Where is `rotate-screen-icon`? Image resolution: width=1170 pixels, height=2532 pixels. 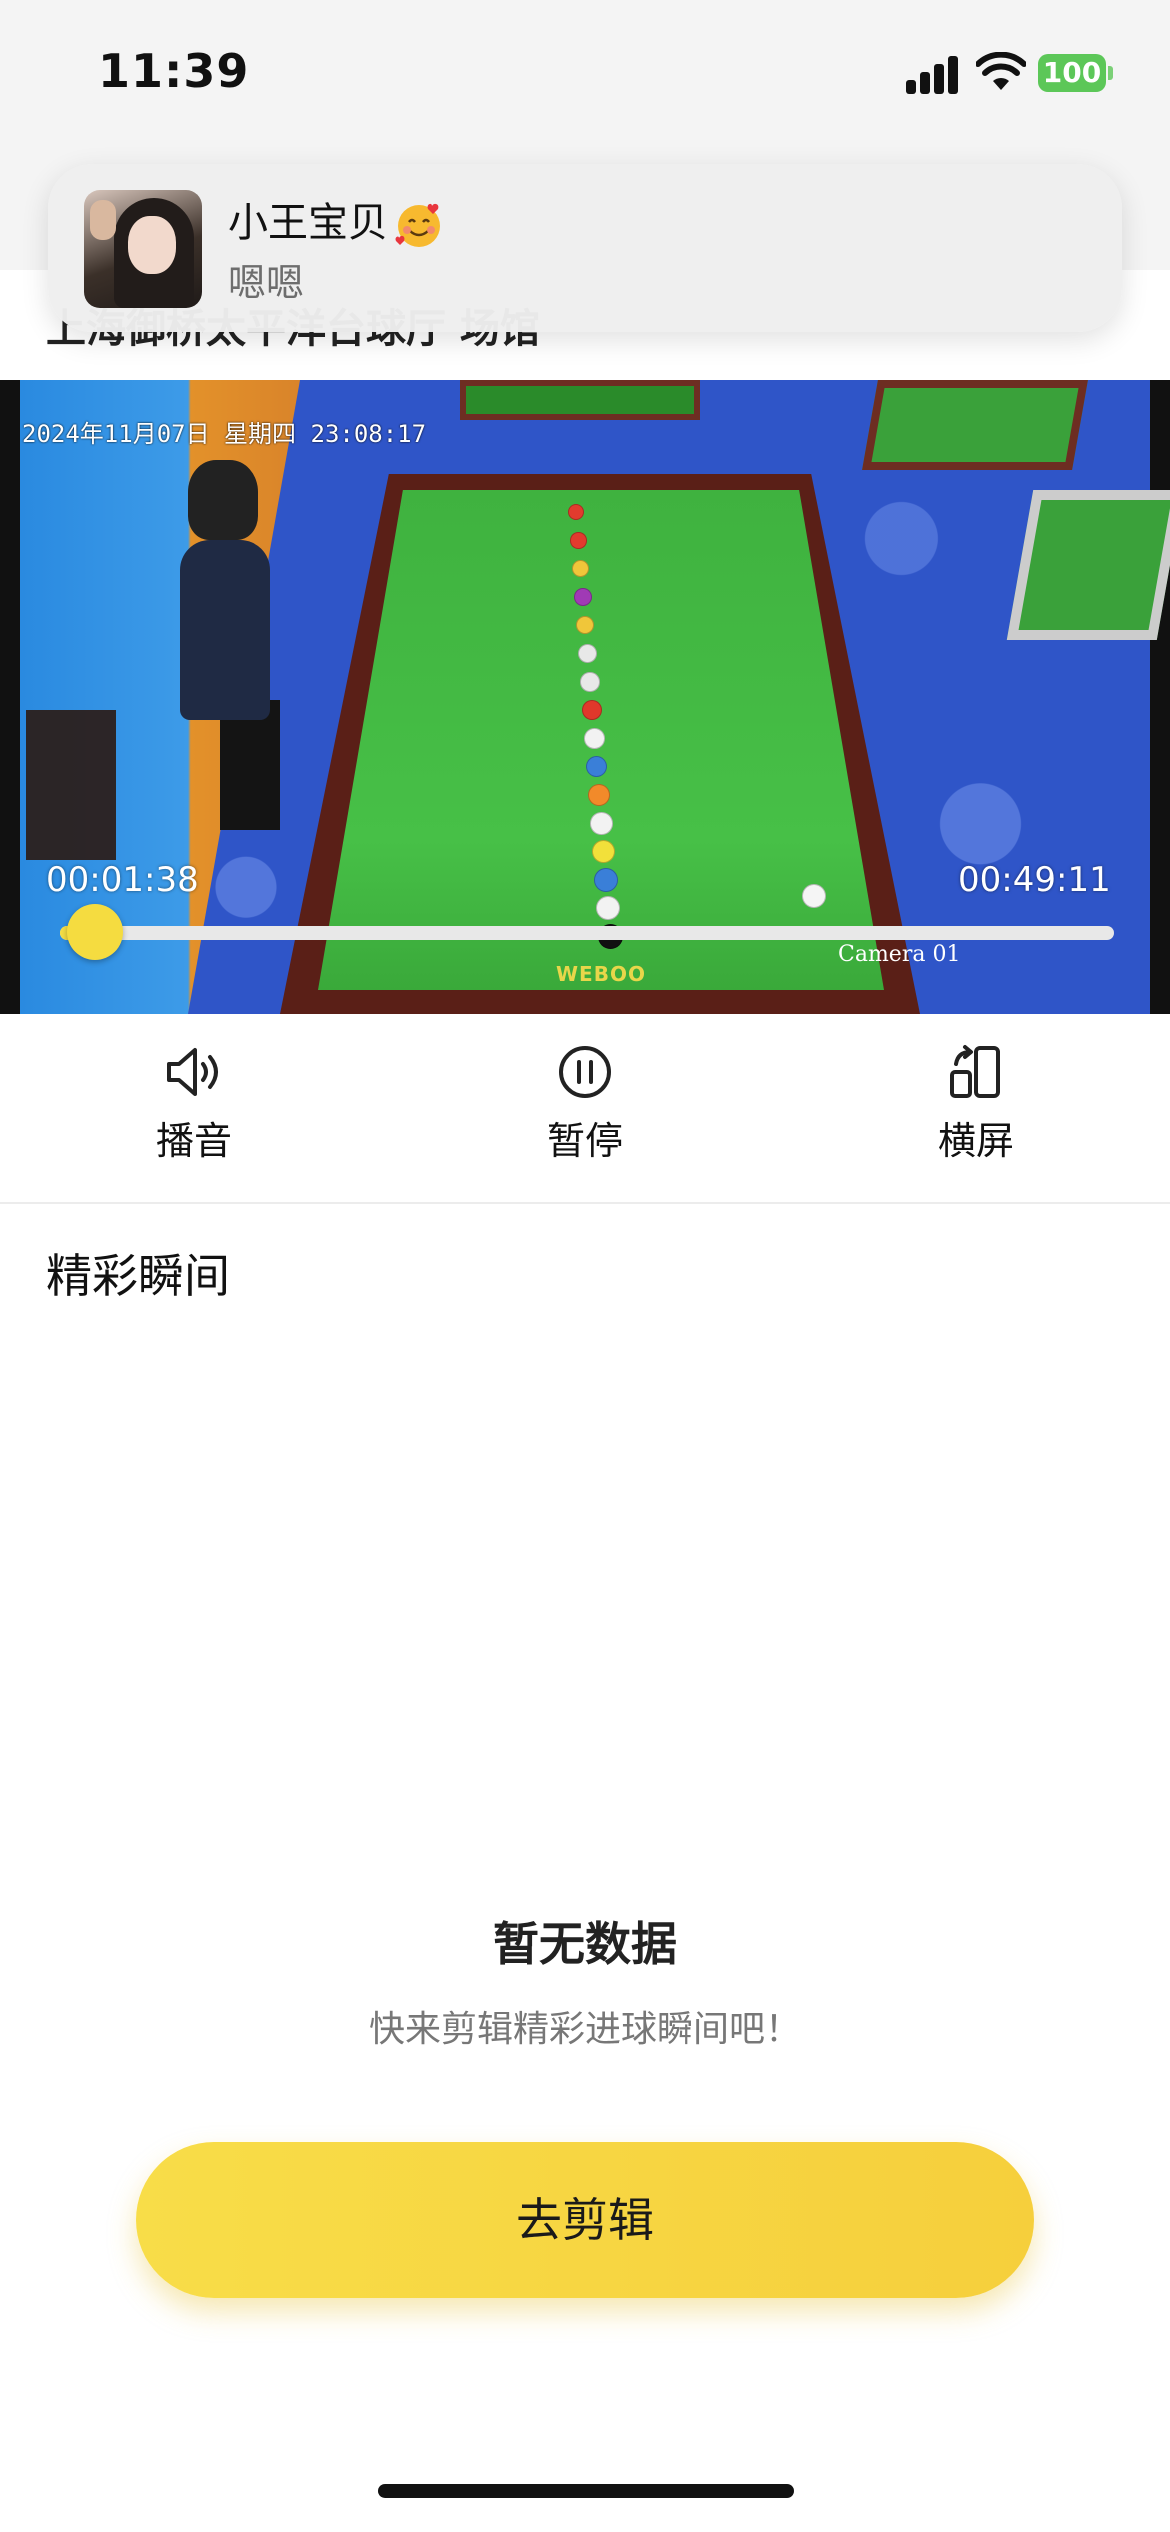
rotate-screen-icon is located at coordinates (975, 1071).